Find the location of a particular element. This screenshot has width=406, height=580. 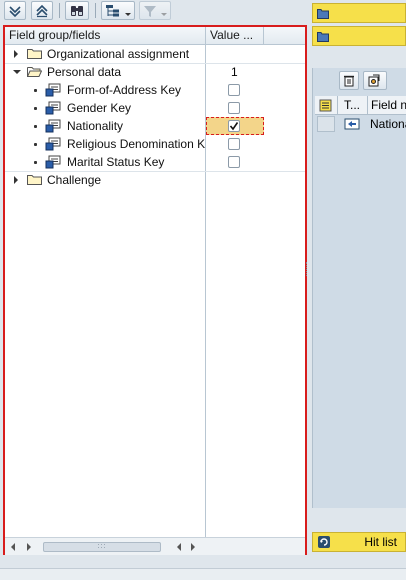

row-label: Marital Status Key is located at coordinates (116, 162).